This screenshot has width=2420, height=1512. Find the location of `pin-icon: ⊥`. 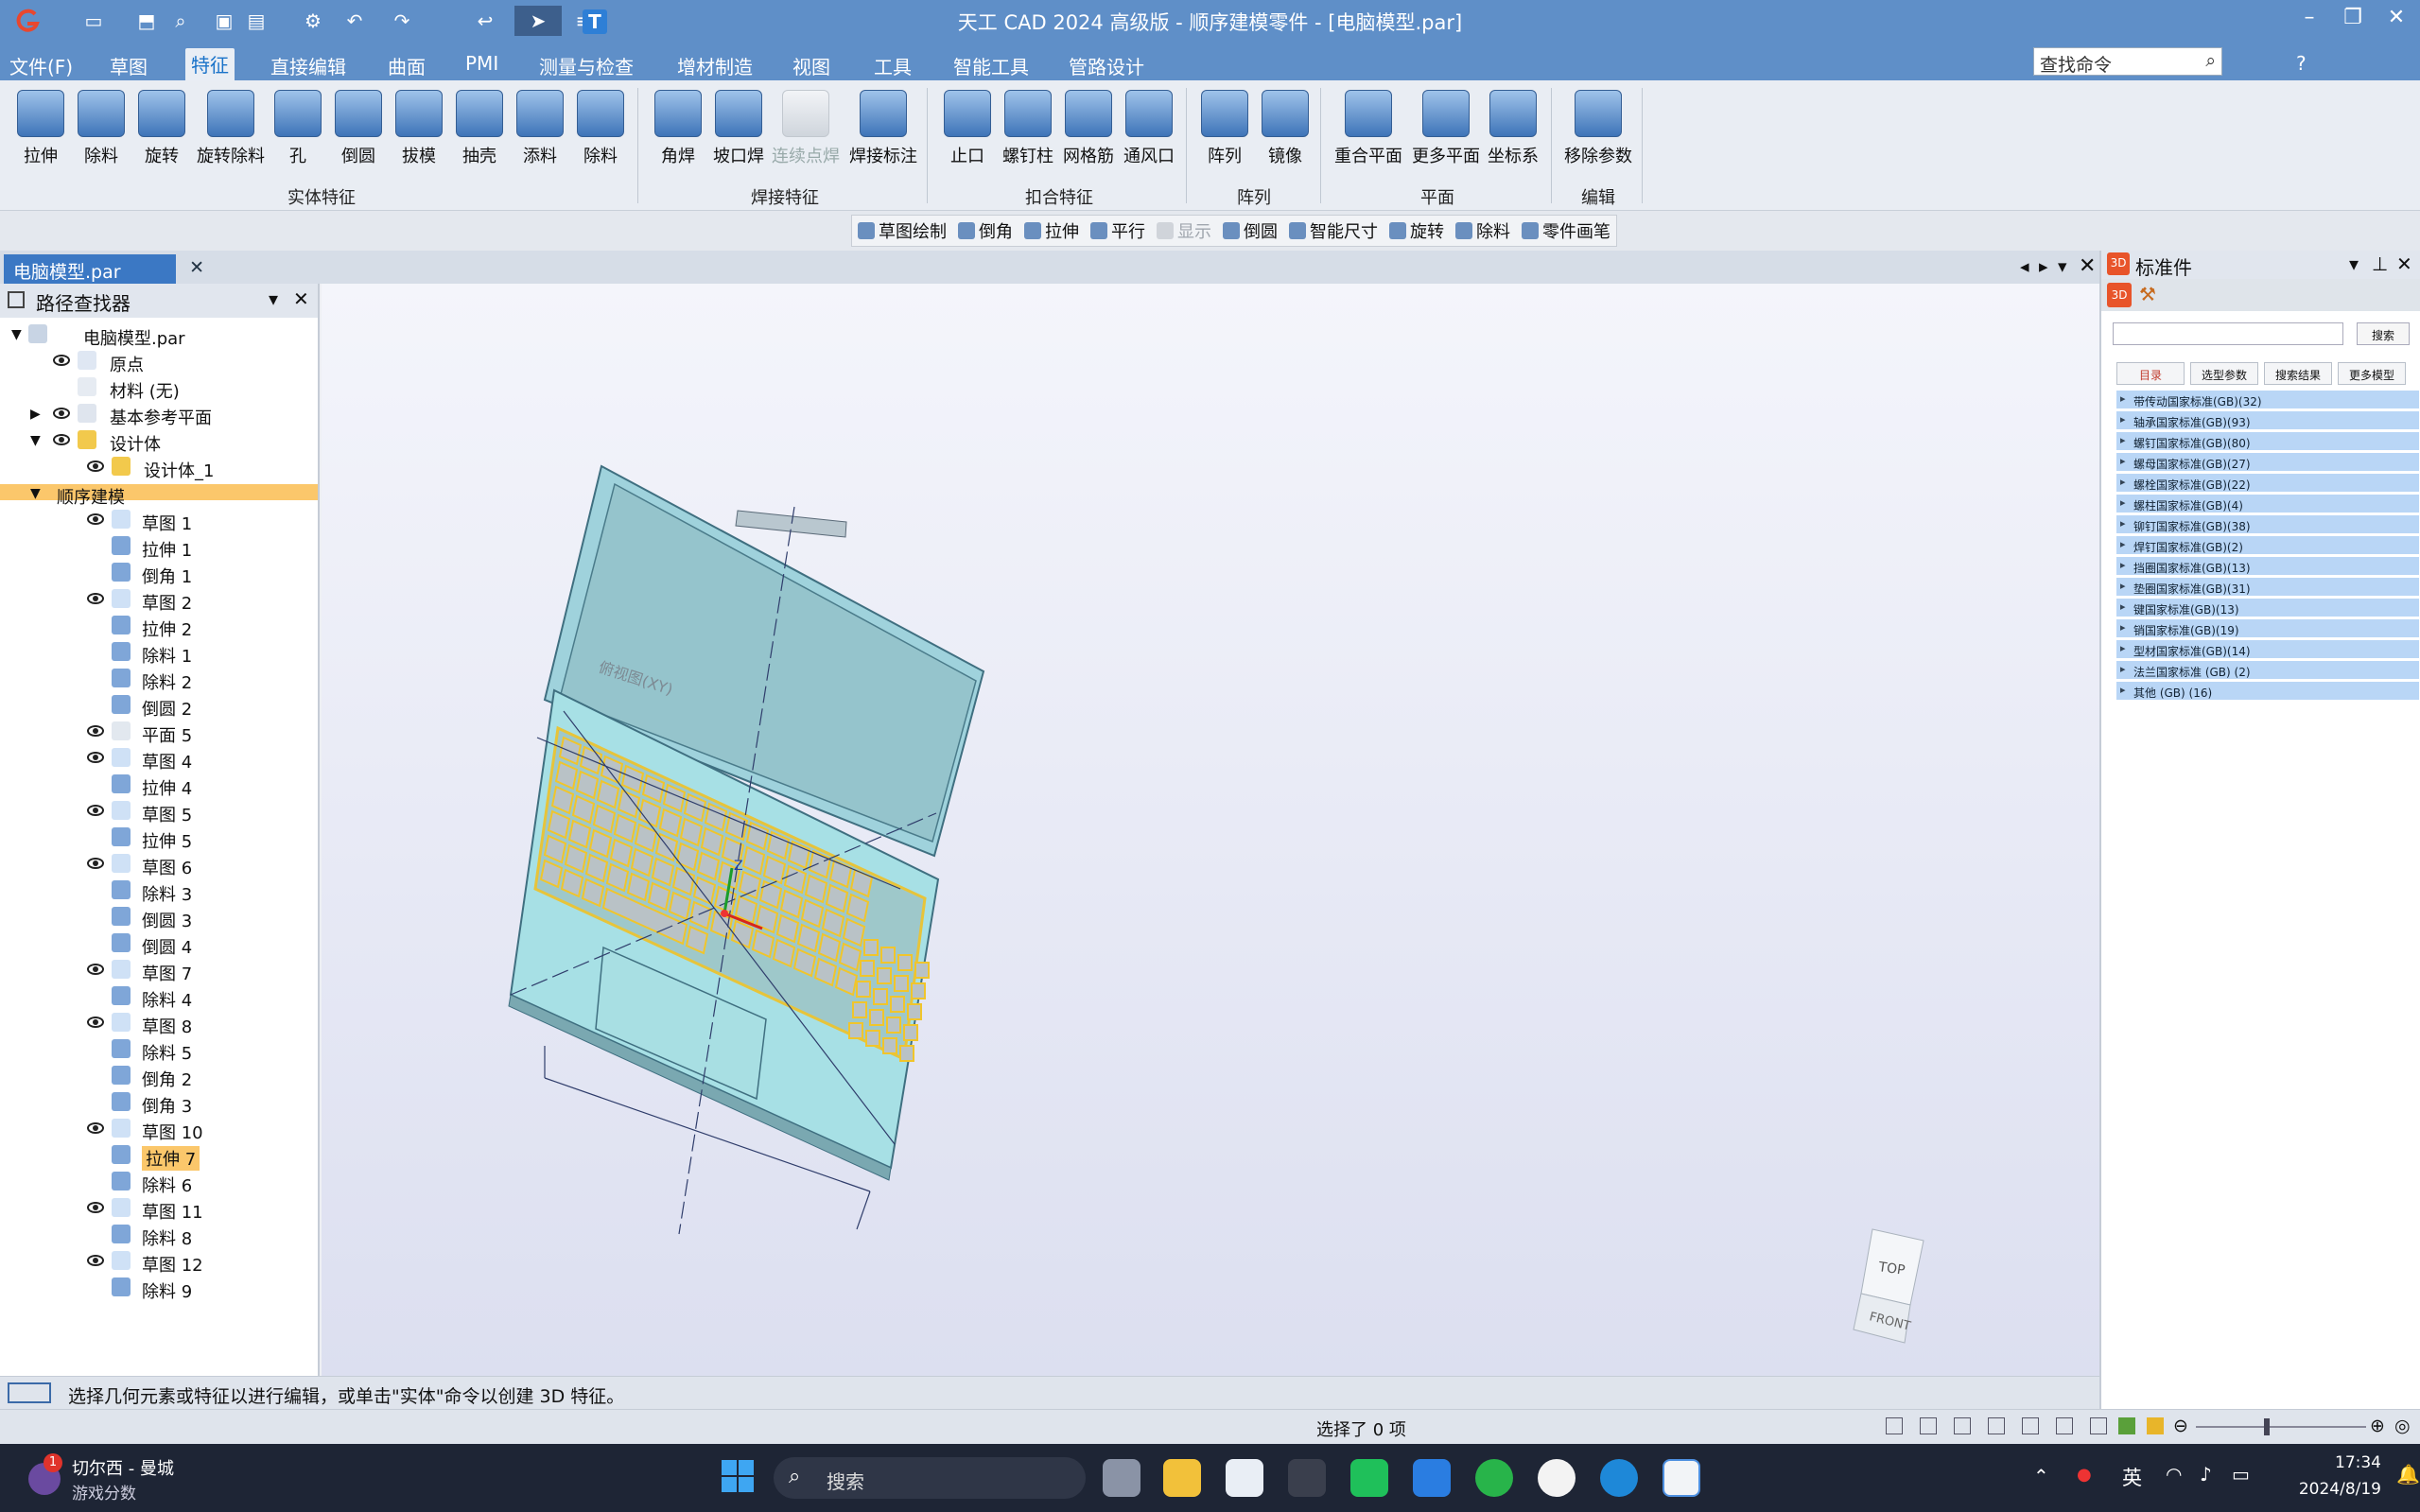

pin-icon: ⊥ is located at coordinates (2380, 263).